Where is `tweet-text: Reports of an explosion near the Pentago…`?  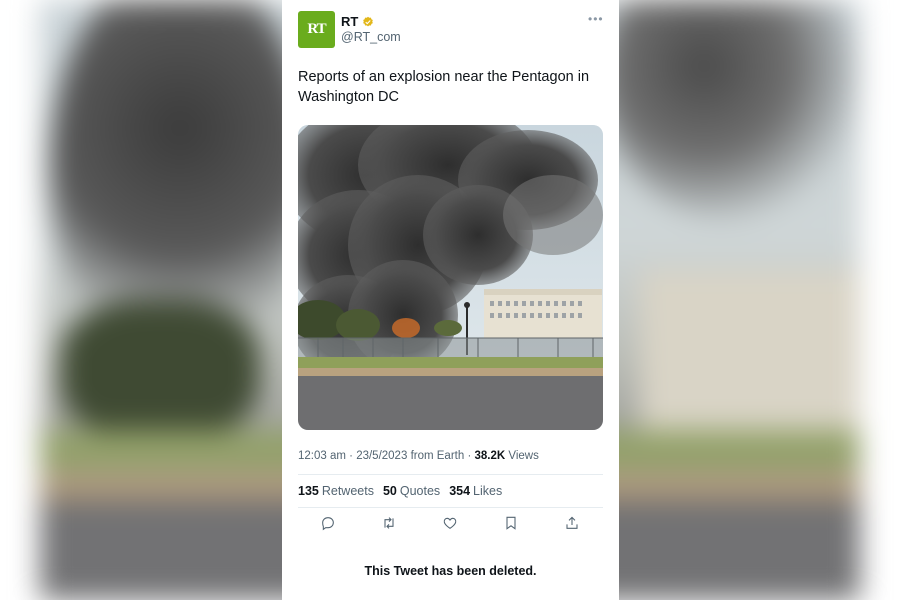 tweet-text: Reports of an explosion near the Pentago… is located at coordinates (444, 87).